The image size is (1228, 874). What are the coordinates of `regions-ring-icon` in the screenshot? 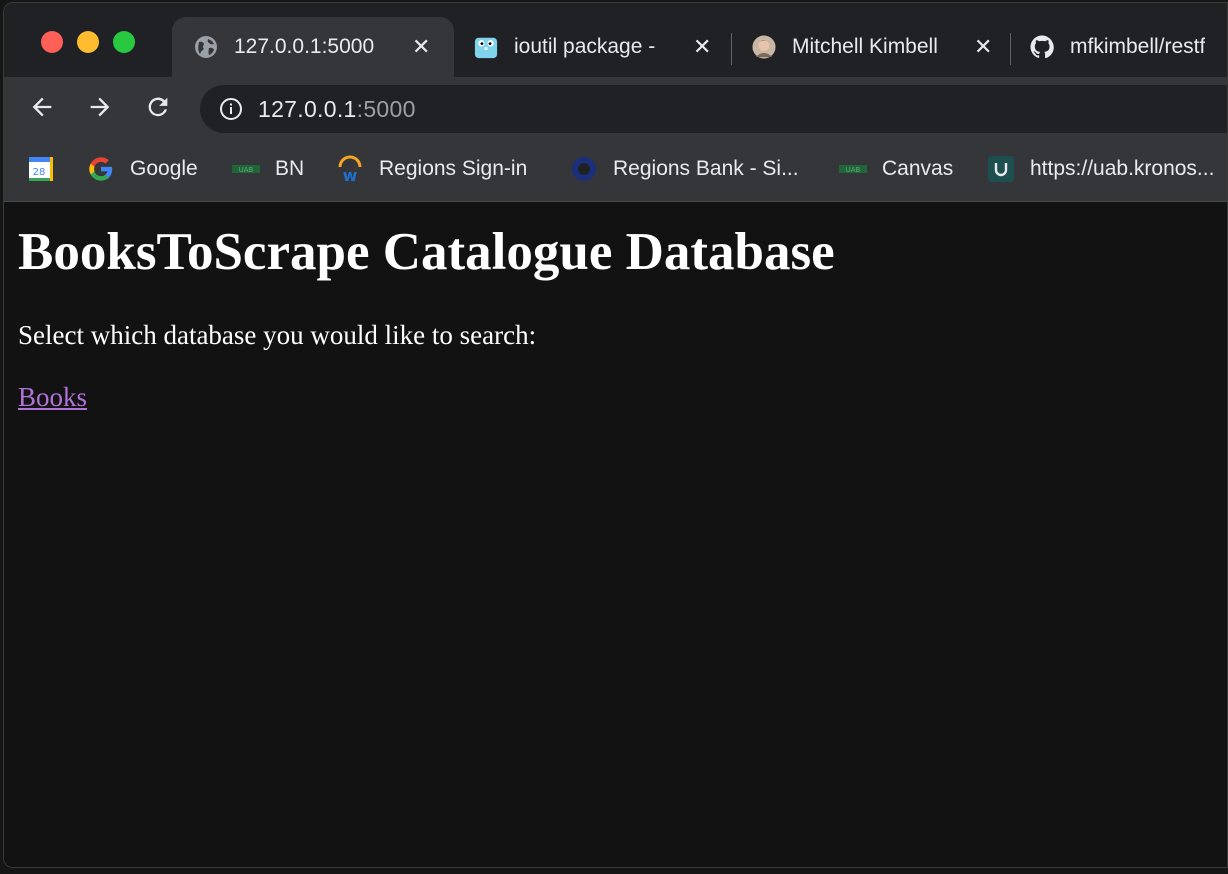 It's located at (584, 169).